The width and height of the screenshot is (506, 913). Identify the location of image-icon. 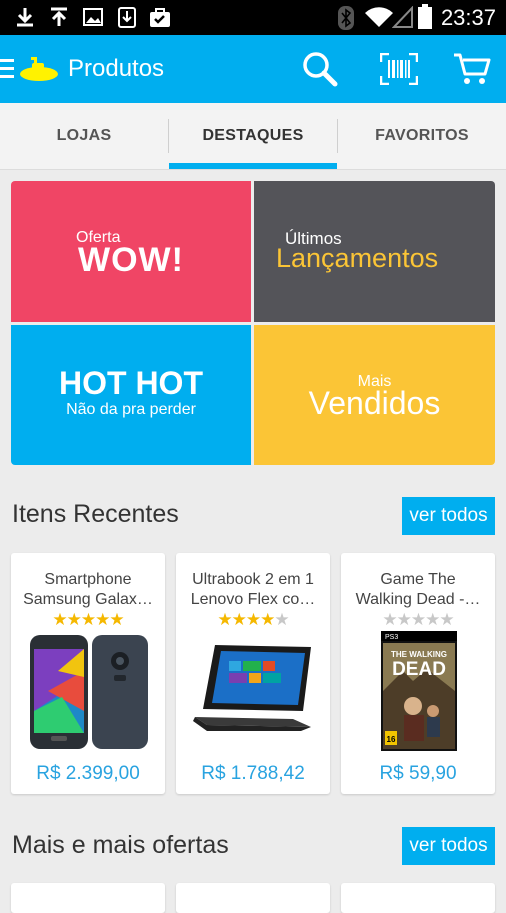
(93, 17).